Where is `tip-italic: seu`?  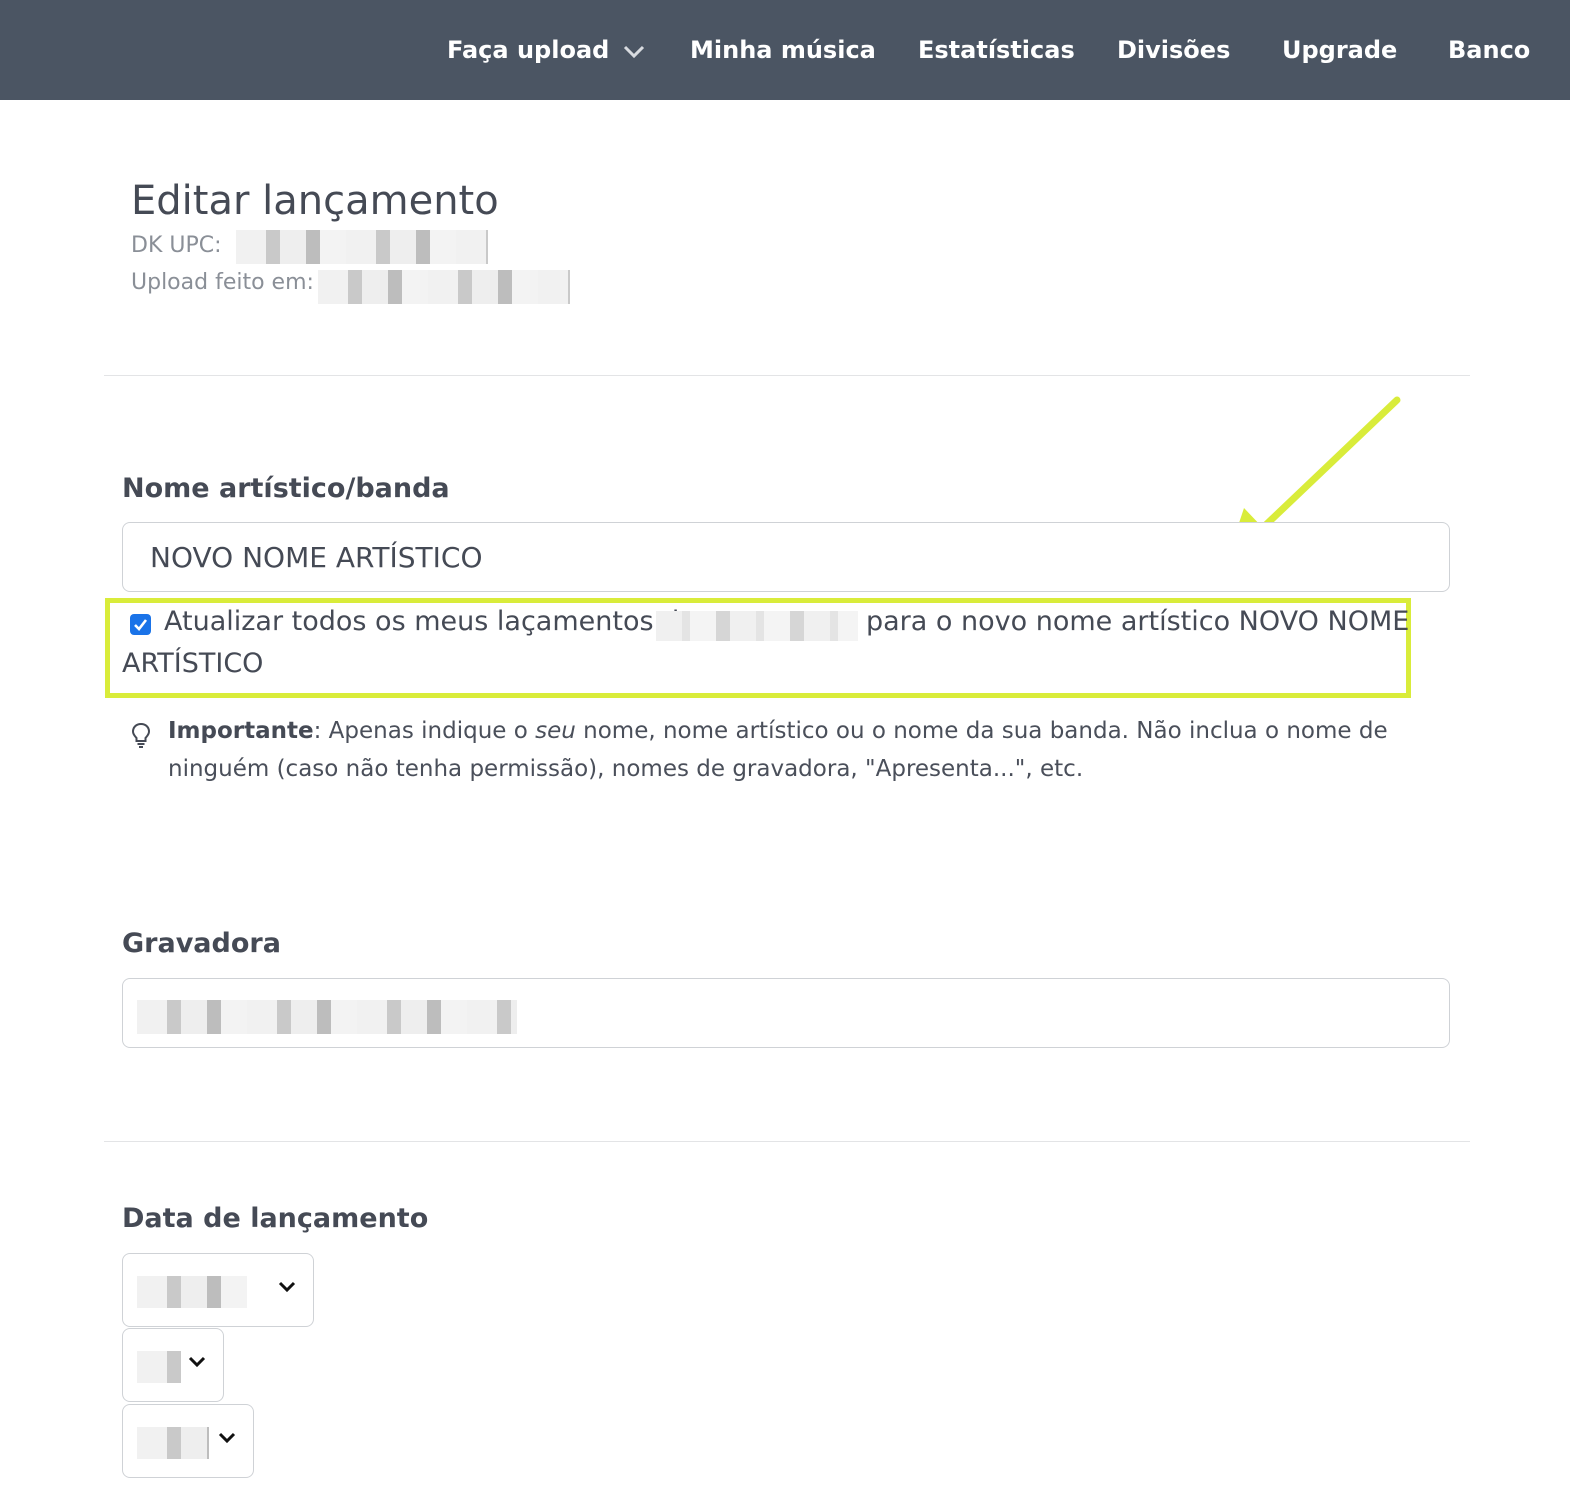
tip-italic: seu is located at coordinates (555, 731).